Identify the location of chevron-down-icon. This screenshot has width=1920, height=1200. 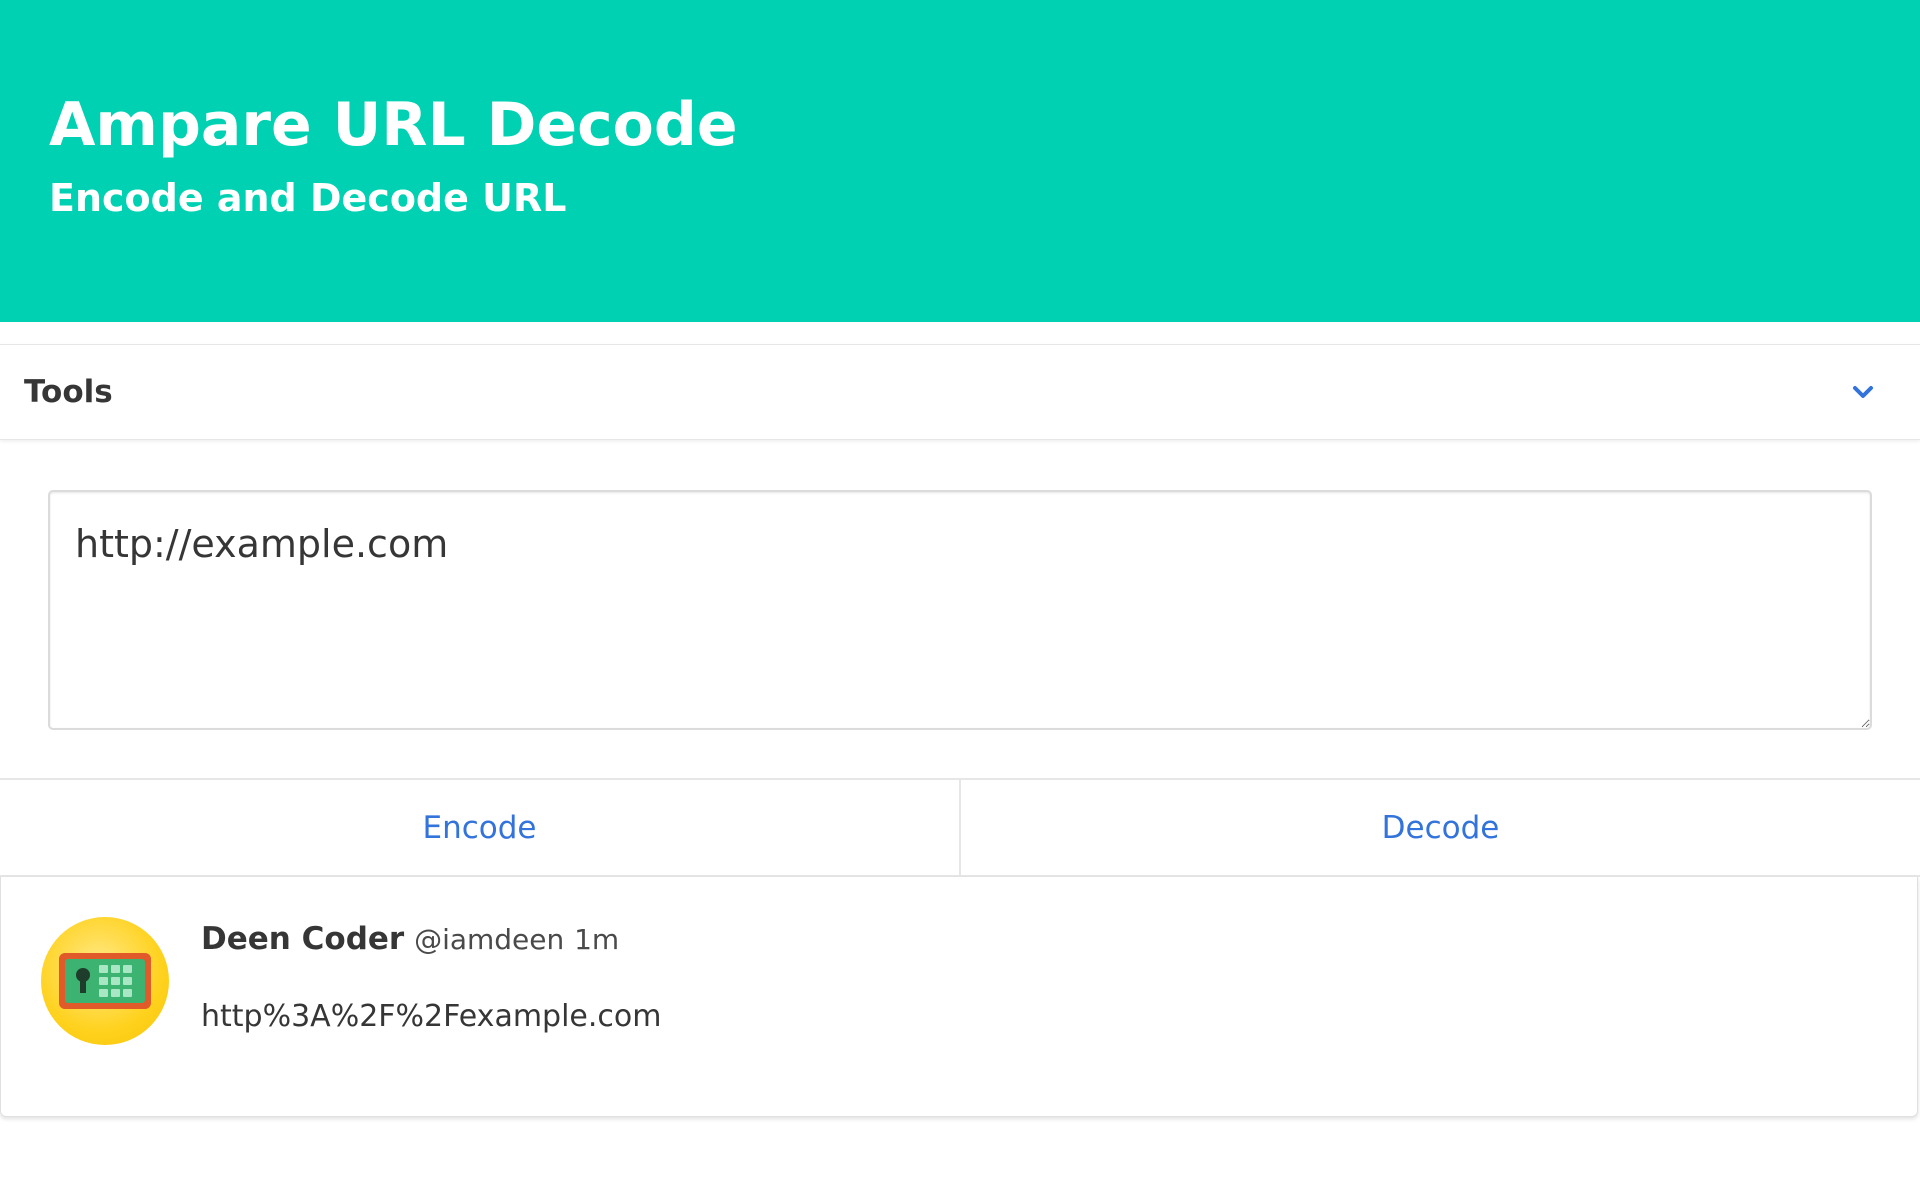
(1863, 392).